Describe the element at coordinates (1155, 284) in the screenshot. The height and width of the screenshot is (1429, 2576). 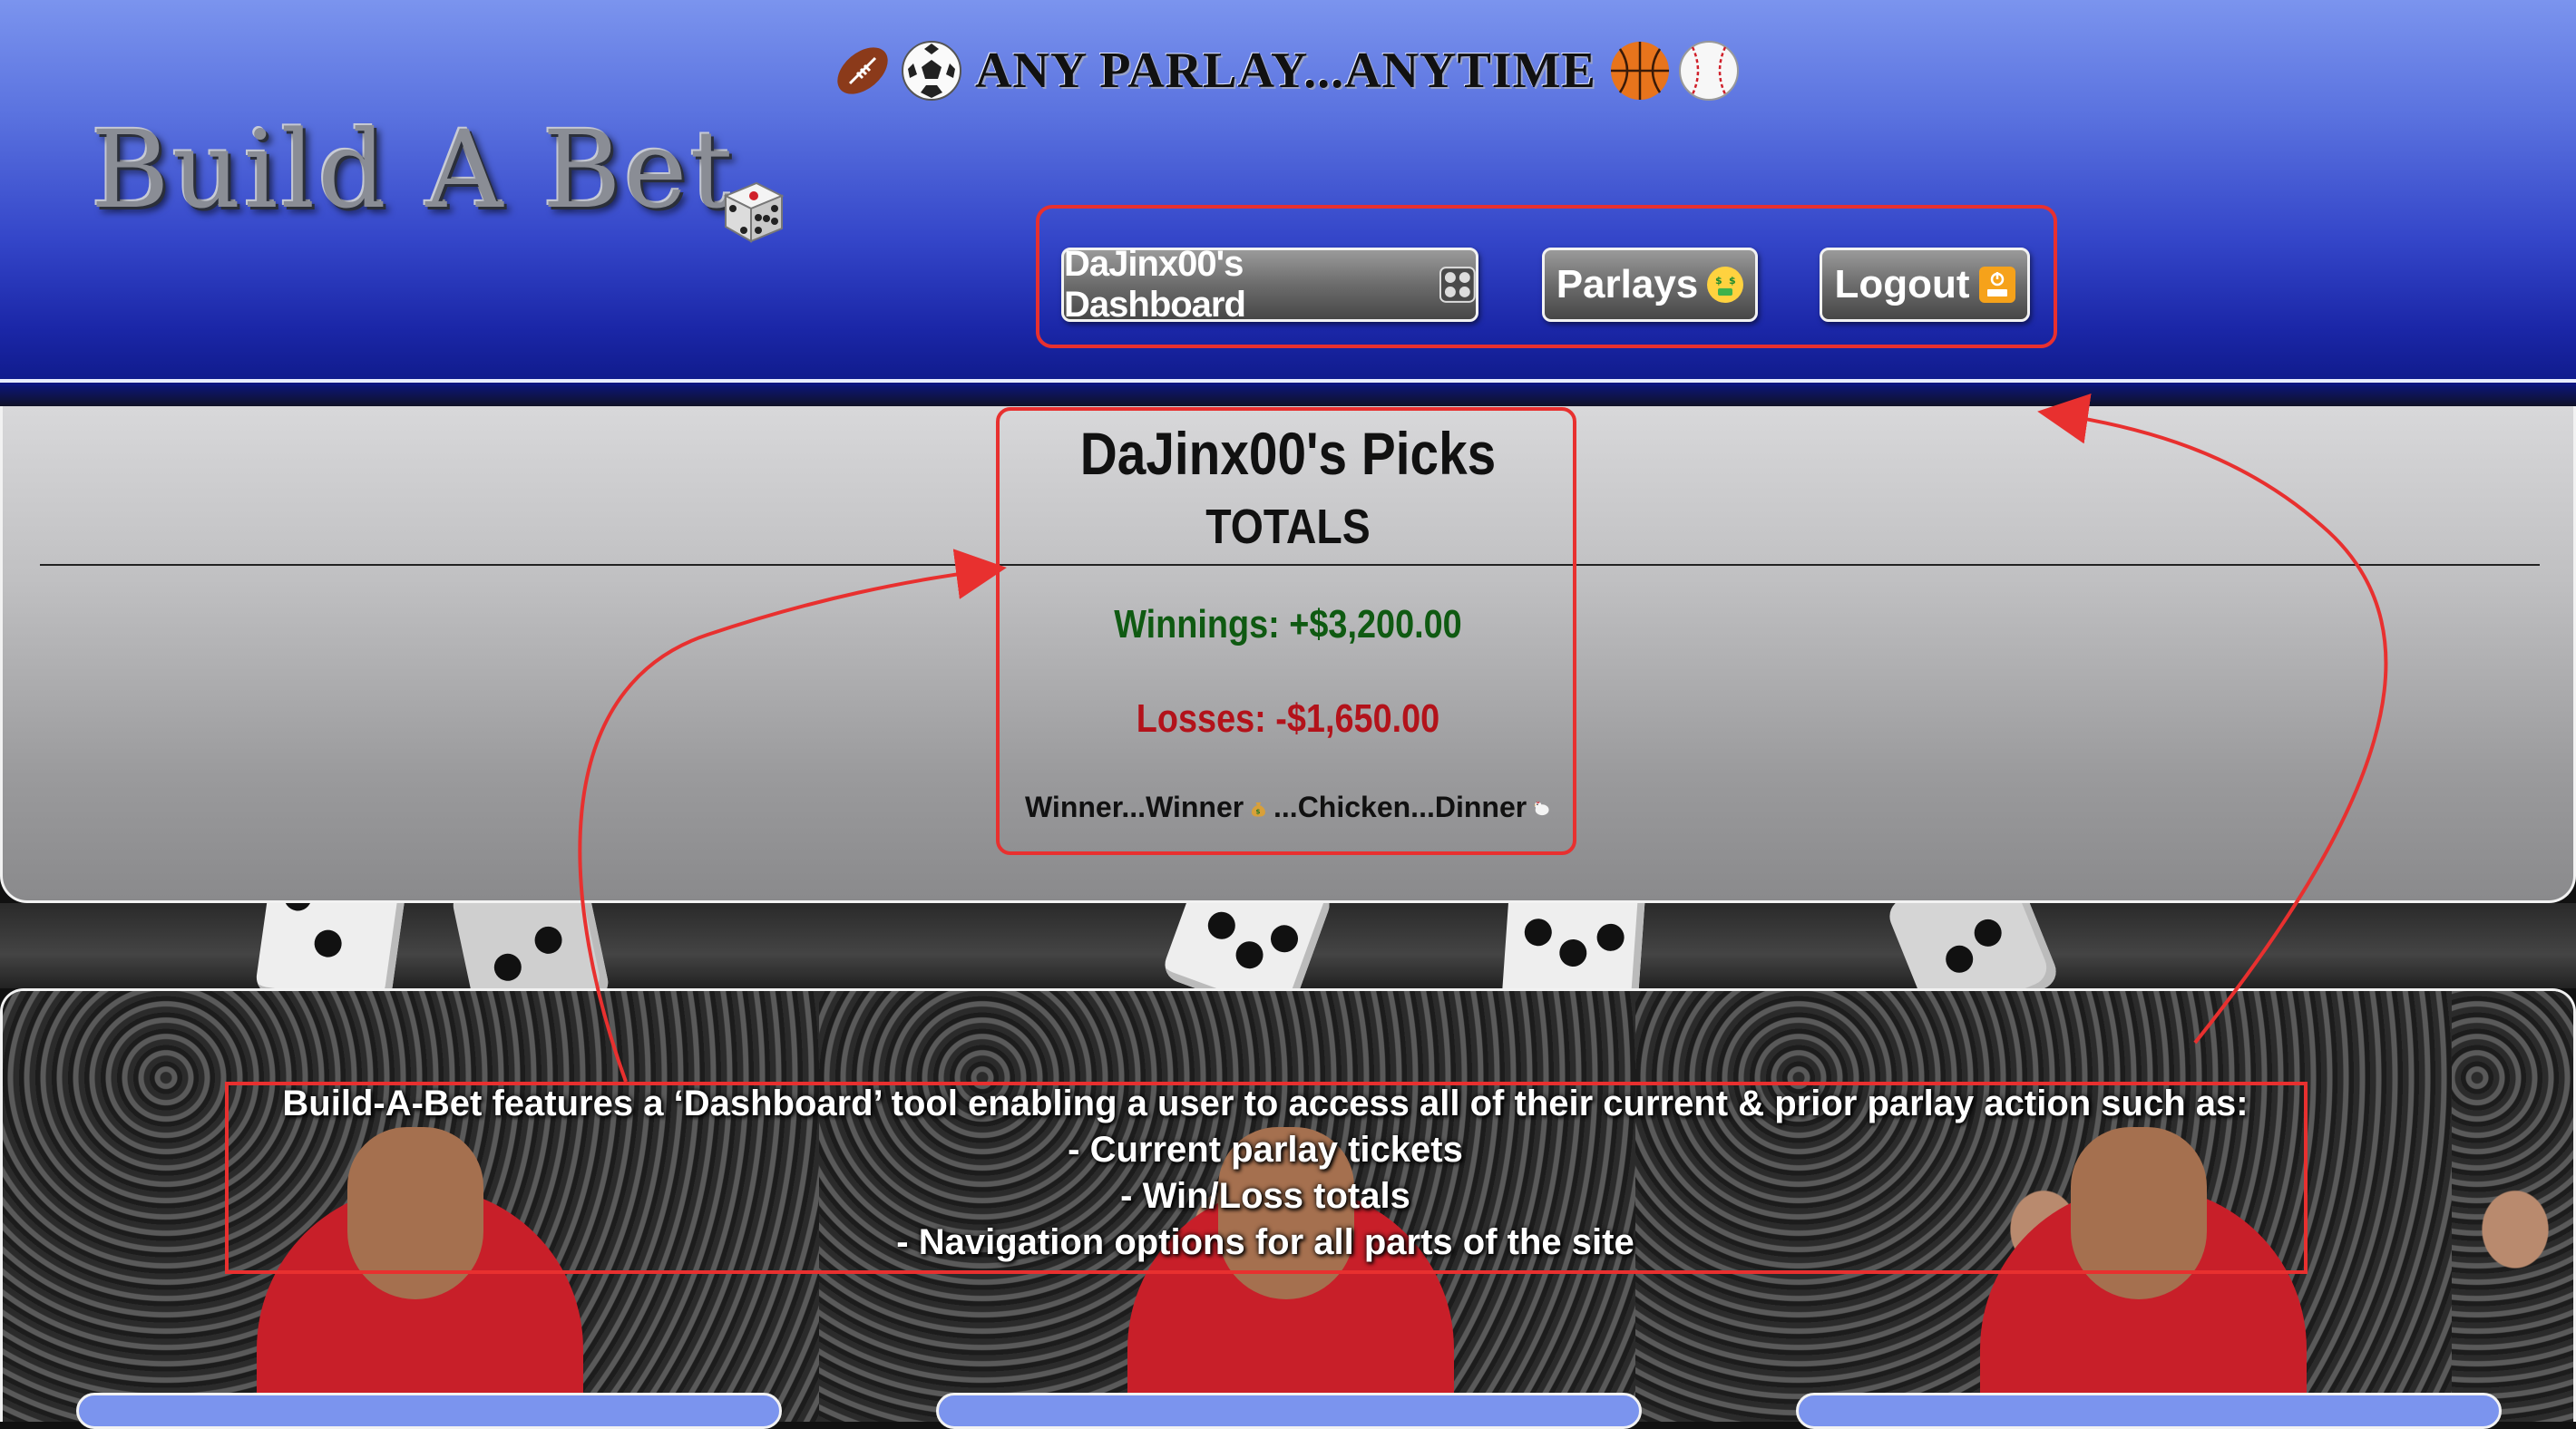
I see `dashboard-button-label: DaJinx00's Dashboard` at that location.